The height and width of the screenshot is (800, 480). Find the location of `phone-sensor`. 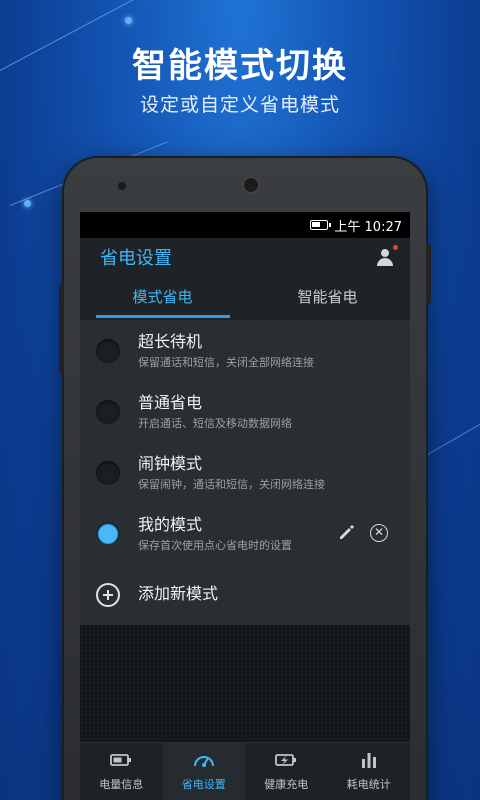

phone-sensor is located at coordinates (122, 186).